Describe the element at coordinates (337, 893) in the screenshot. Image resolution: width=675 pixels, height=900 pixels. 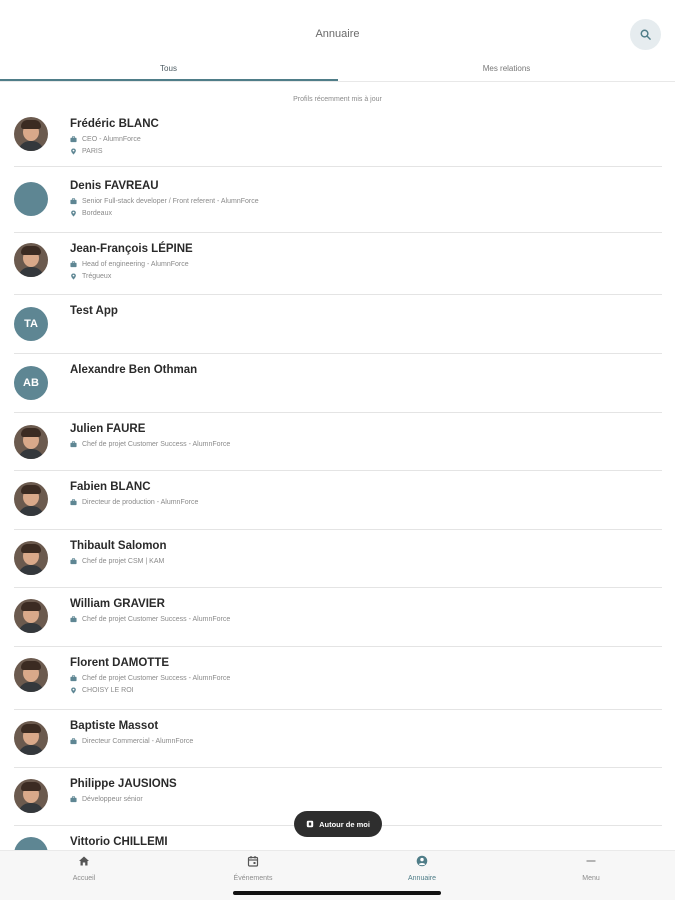
I see `home-indicator` at that location.